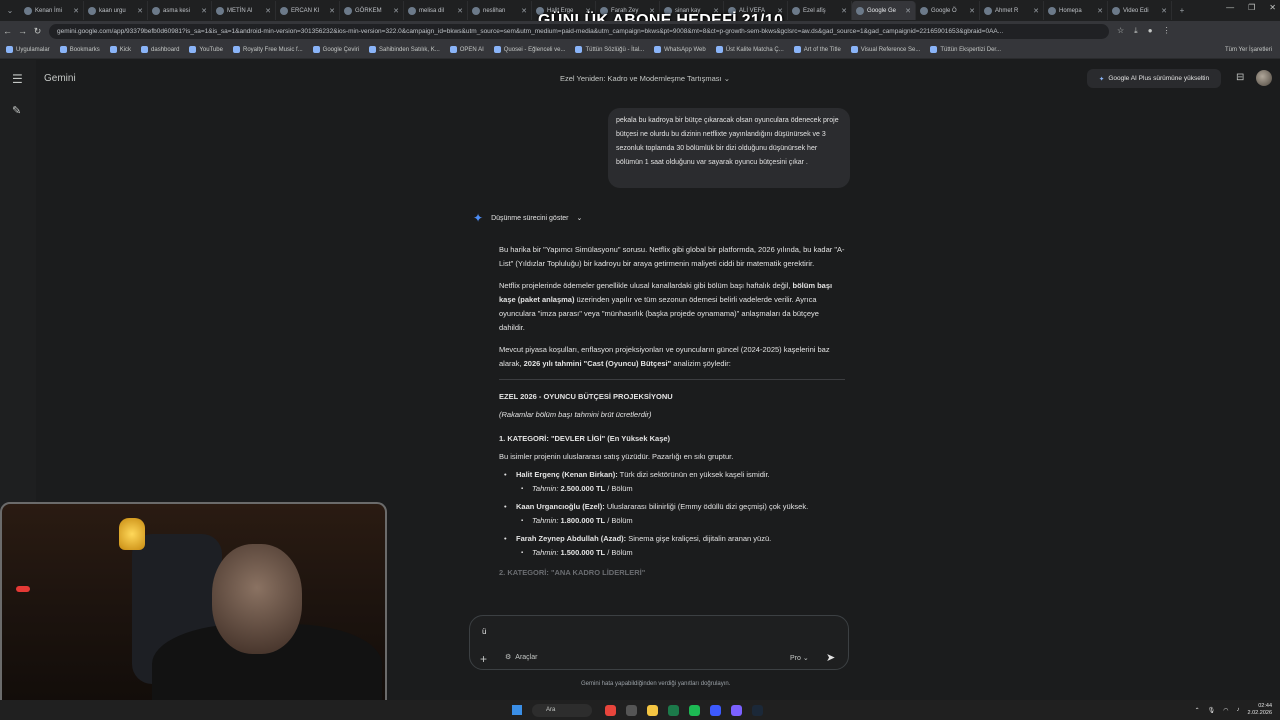 The image size is (1280, 720). What do you see at coordinates (1272, 7) in the screenshot?
I see `close-window-icon: ✕` at bounding box center [1272, 7].